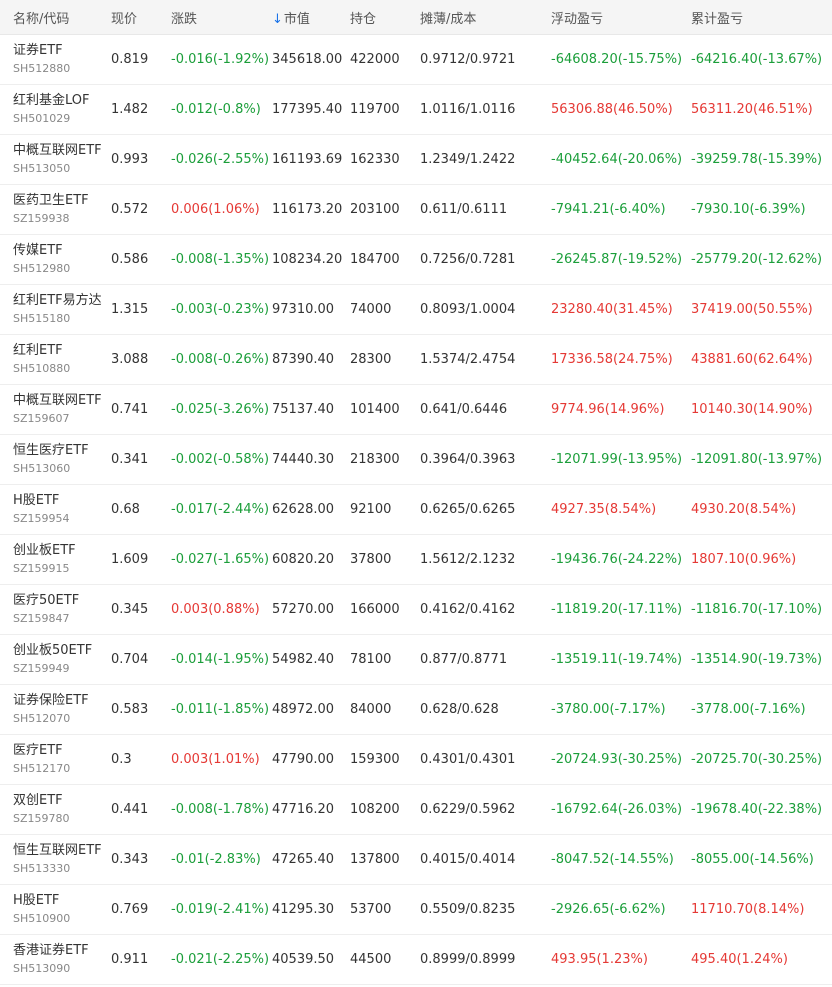  What do you see at coordinates (62, 951) in the screenshot?
I see `fund-name: 香港证券ETF` at bounding box center [62, 951].